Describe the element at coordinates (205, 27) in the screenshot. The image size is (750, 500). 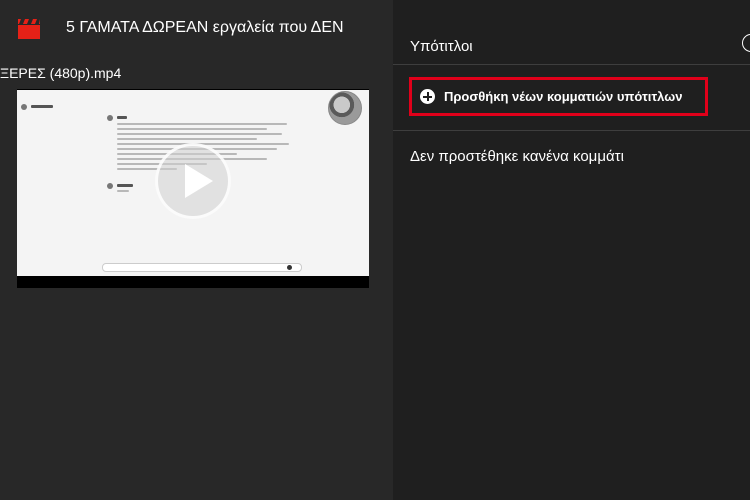
I see `video-title: 5 ΓΑΜΑΤΑ ΔΩΡΕΑΝ εργαλεία που ΔΕΝ` at that location.